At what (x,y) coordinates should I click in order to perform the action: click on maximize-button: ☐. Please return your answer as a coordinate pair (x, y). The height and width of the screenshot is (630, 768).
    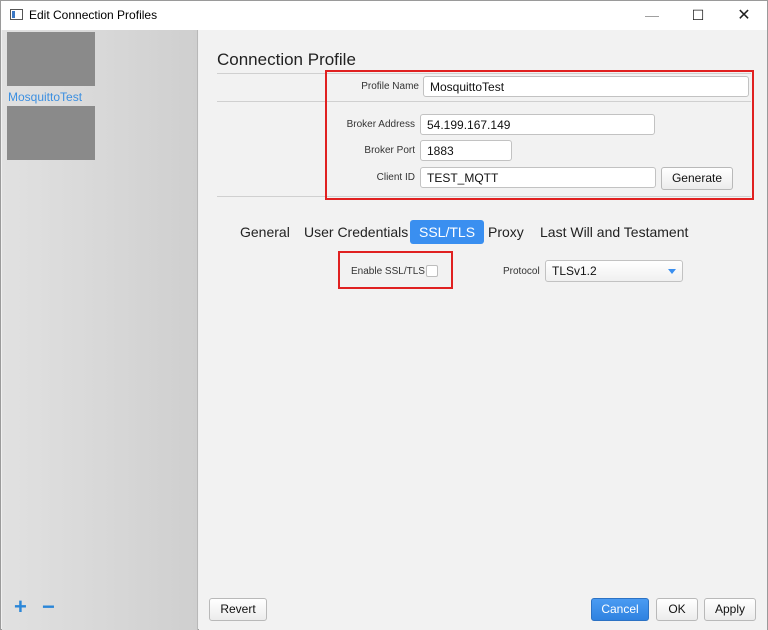
    Looking at the image, I should click on (698, 15).